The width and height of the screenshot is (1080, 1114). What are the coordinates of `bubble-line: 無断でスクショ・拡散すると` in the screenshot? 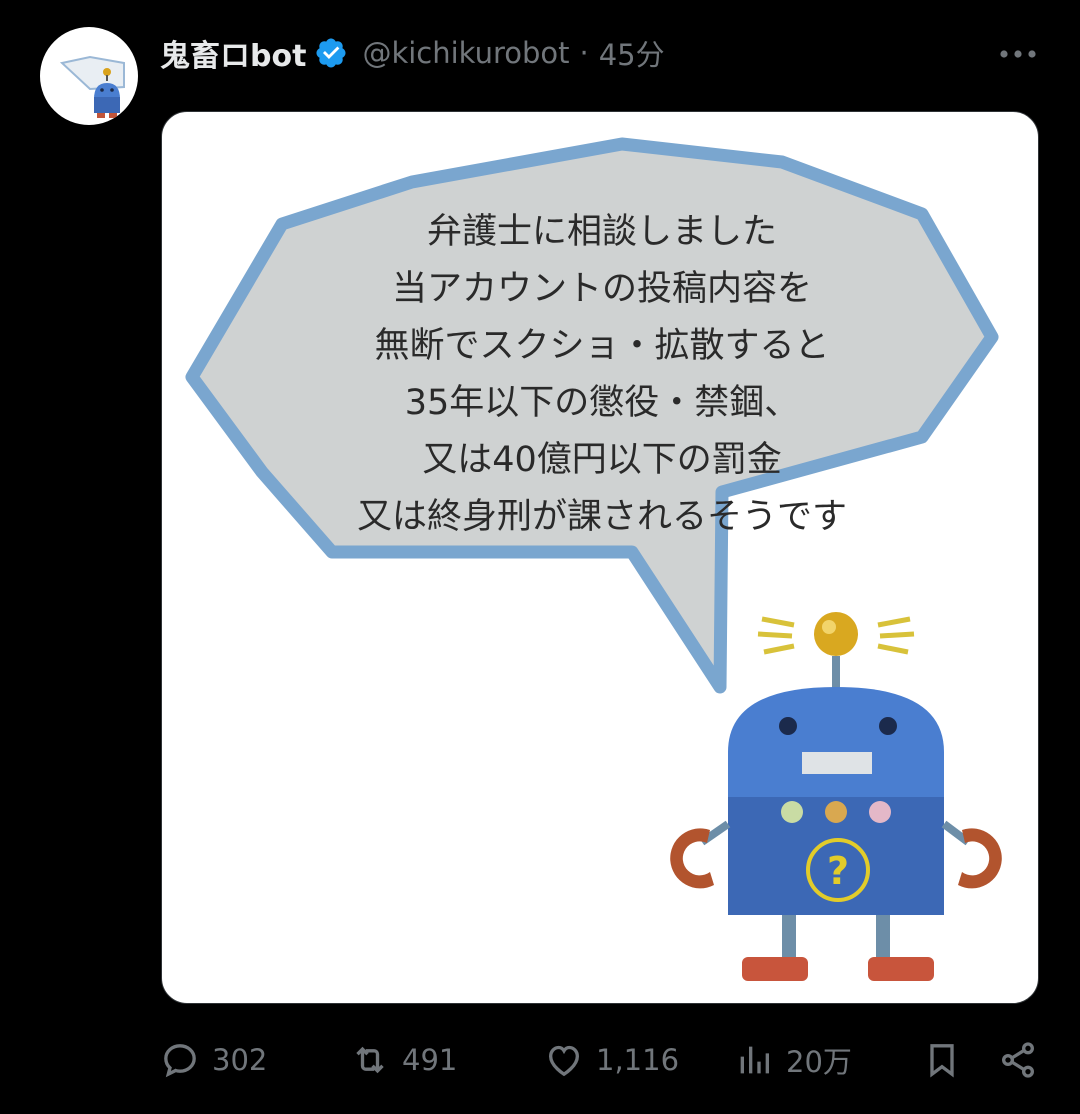 It's located at (602, 346).